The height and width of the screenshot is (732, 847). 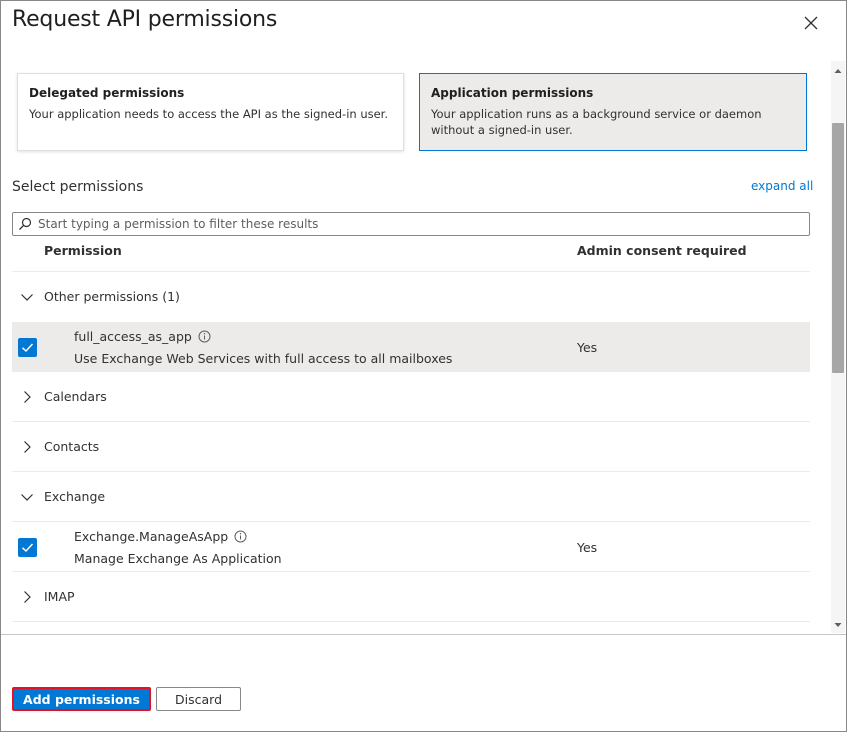 I want to click on vertical-scrollbar, so click(x=838, y=347).